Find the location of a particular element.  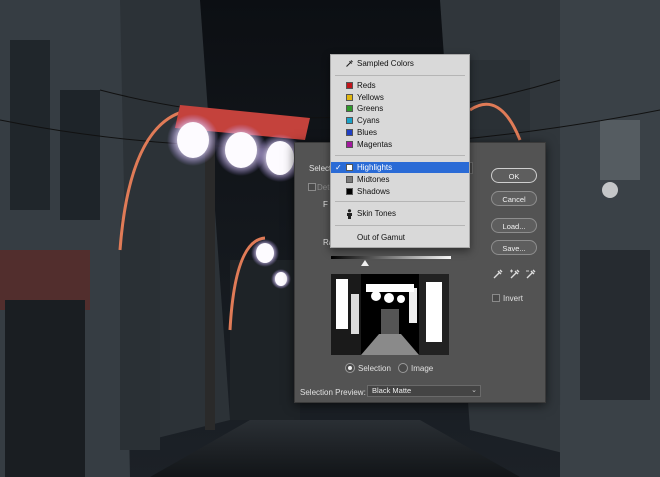

menu-item-sampled-colors: Sampled Colors is located at coordinates (400, 63).